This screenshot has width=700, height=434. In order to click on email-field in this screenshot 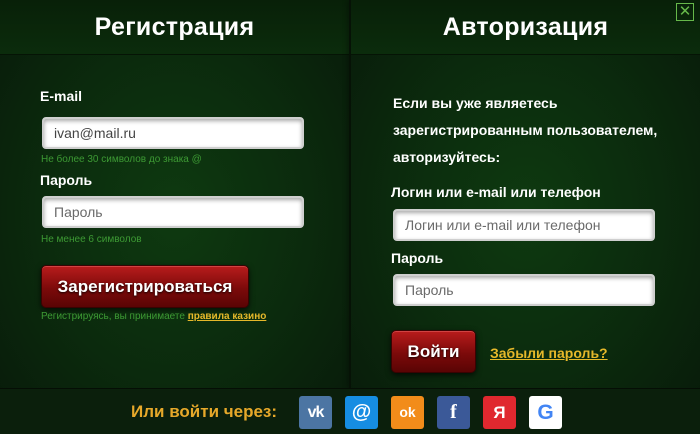, I will do `click(173, 133)`.